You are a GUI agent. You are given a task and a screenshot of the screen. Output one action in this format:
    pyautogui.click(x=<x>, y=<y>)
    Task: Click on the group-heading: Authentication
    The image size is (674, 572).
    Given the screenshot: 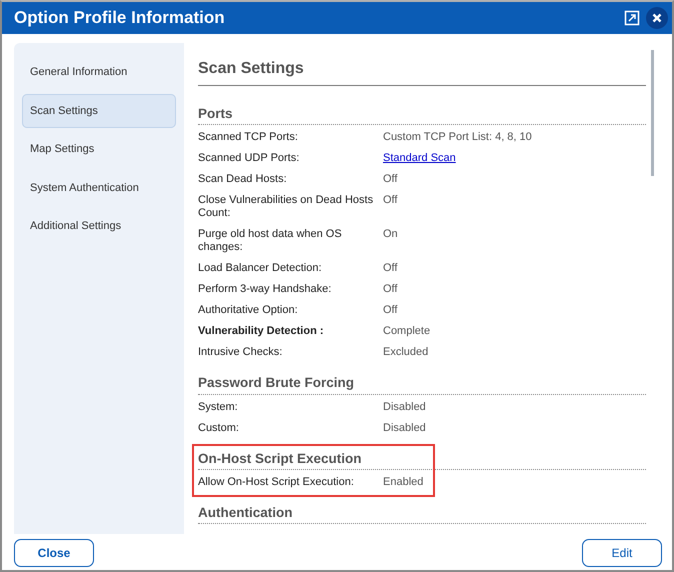 What is the action you would take?
    pyautogui.click(x=246, y=513)
    